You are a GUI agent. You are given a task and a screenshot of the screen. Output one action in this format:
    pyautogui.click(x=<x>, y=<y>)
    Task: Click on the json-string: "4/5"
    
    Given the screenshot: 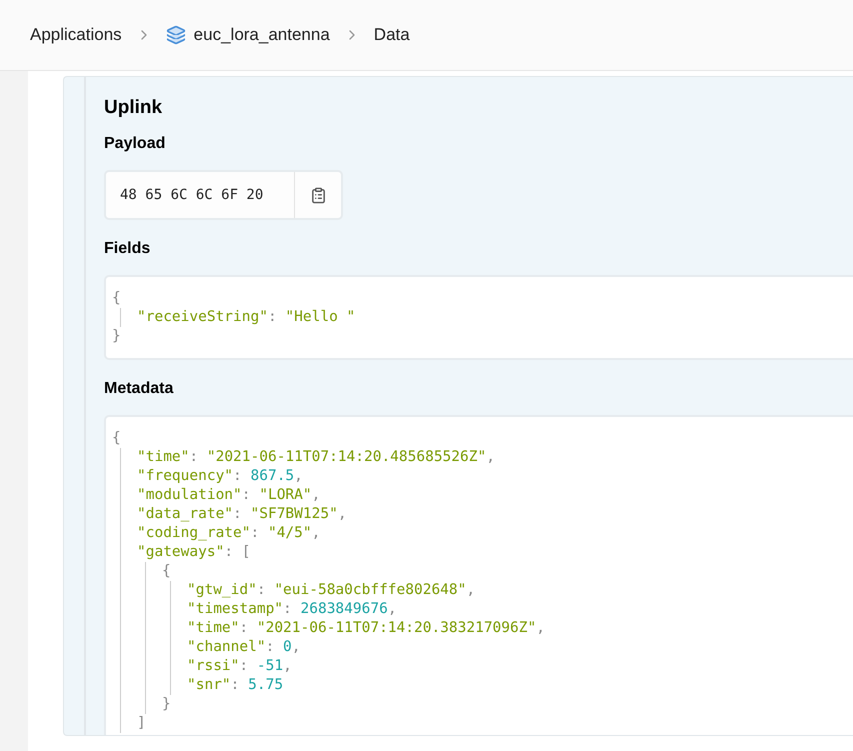 What is the action you would take?
    pyautogui.click(x=290, y=533)
    